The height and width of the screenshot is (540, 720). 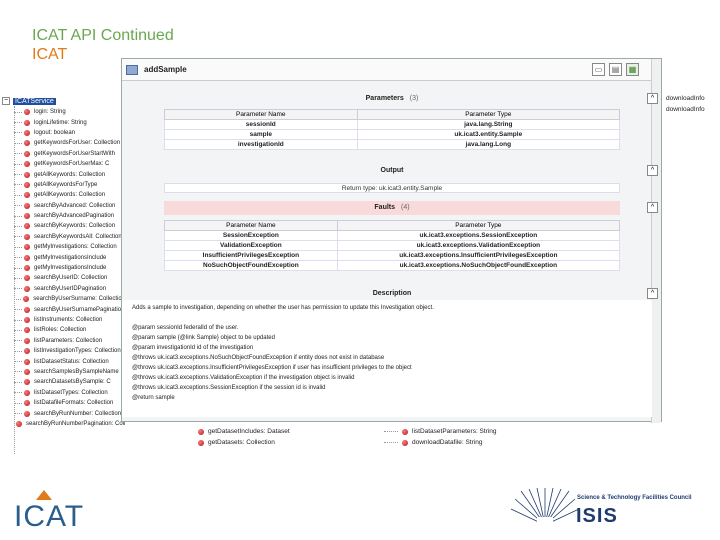 I want to click on parameter-row: investigationId java.lang.Long, so click(x=392, y=144).